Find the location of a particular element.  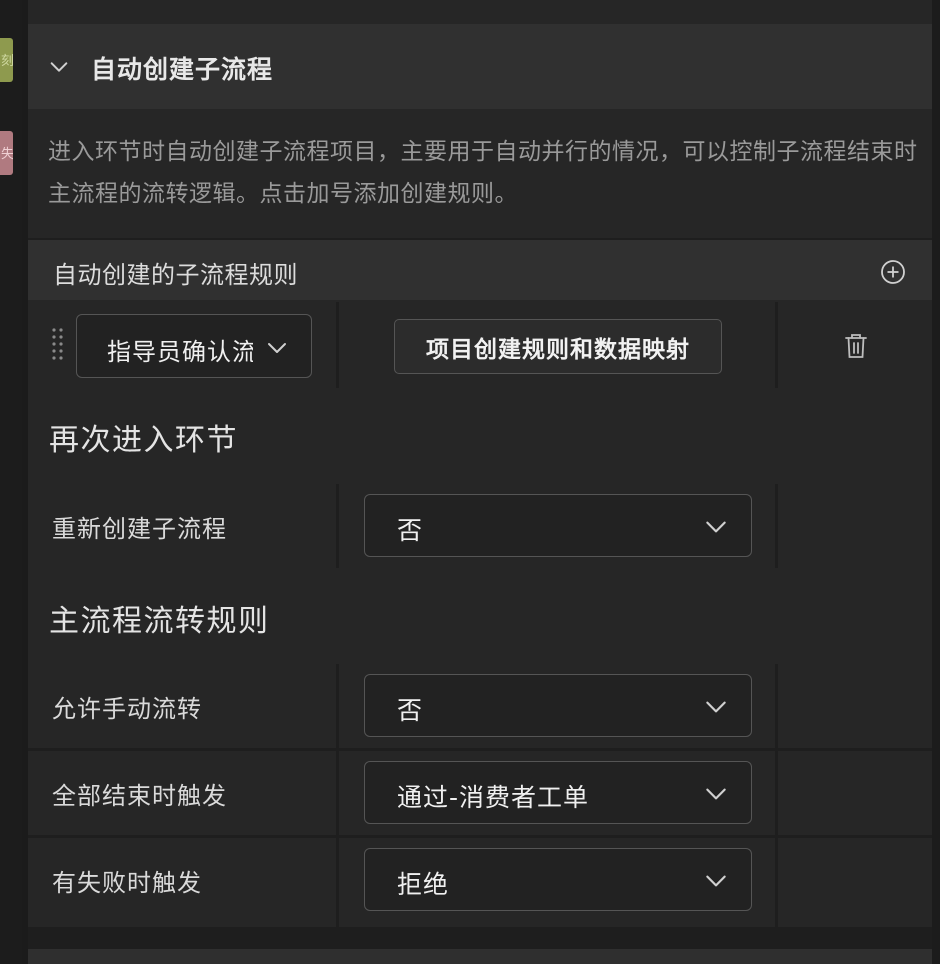

field-row: 全部结束时触发 通过-消费者工单 is located at coordinates (480, 793).